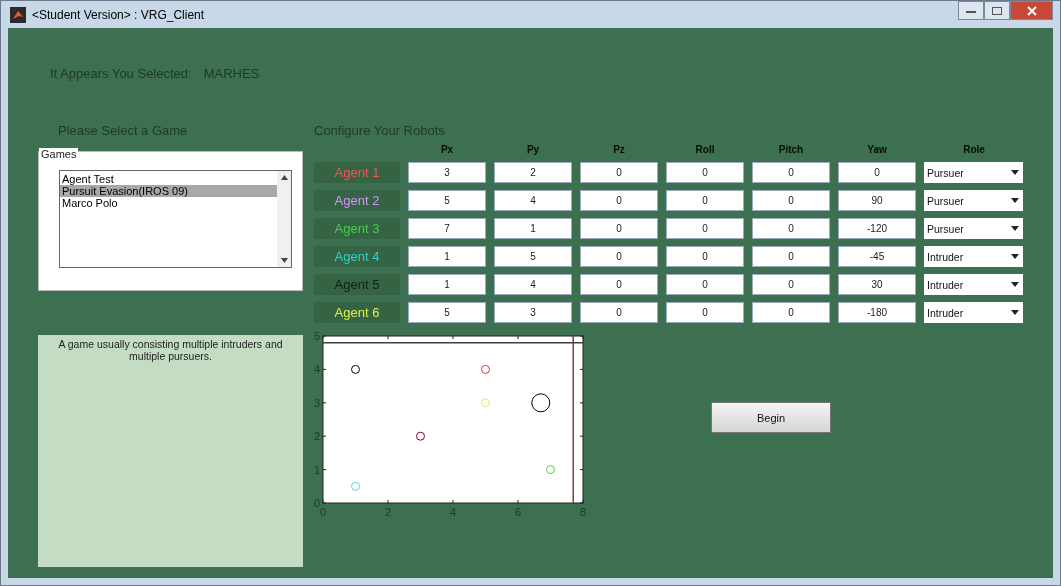 The image size is (1061, 586). Describe the element at coordinates (284, 219) in the screenshot. I see `scrollbar` at that location.